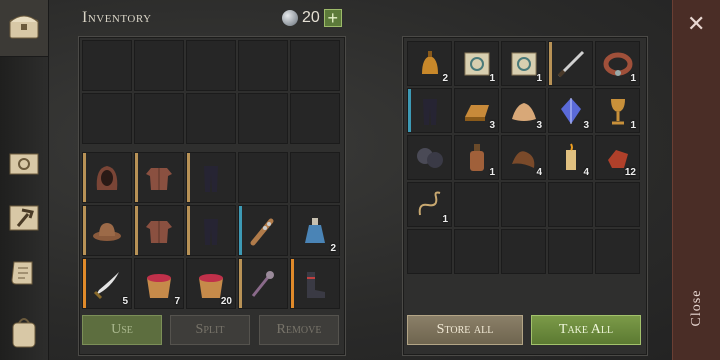  I want to click on nav-tab-quests, so click(24, 274).